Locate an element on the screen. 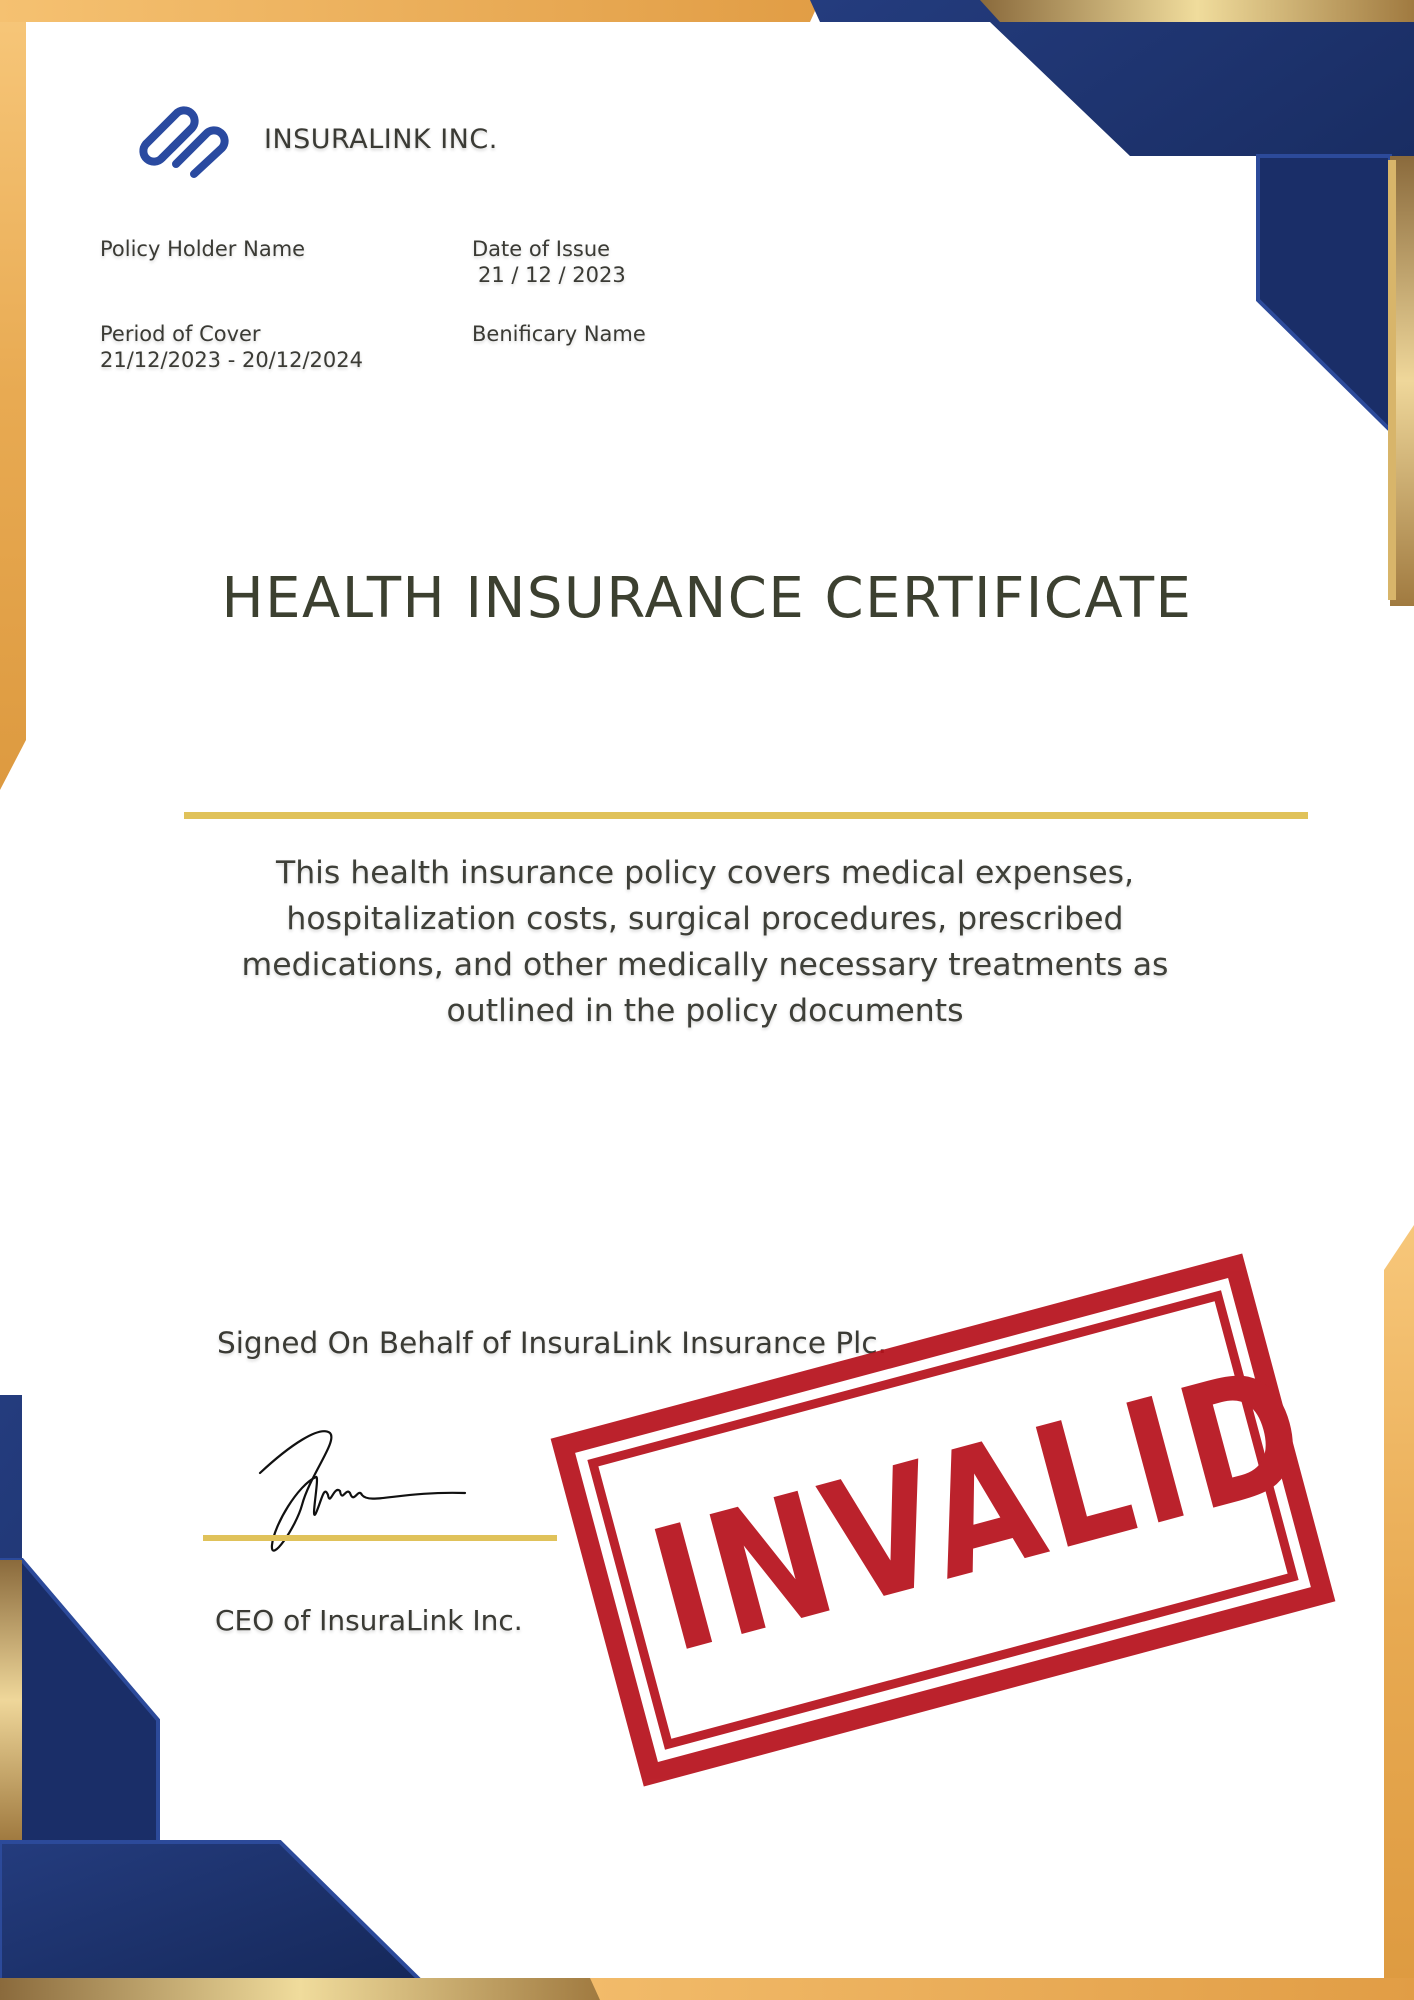 The image size is (1414, 2000). period-of-cover-label: Period of Cover is located at coordinates (180, 334).